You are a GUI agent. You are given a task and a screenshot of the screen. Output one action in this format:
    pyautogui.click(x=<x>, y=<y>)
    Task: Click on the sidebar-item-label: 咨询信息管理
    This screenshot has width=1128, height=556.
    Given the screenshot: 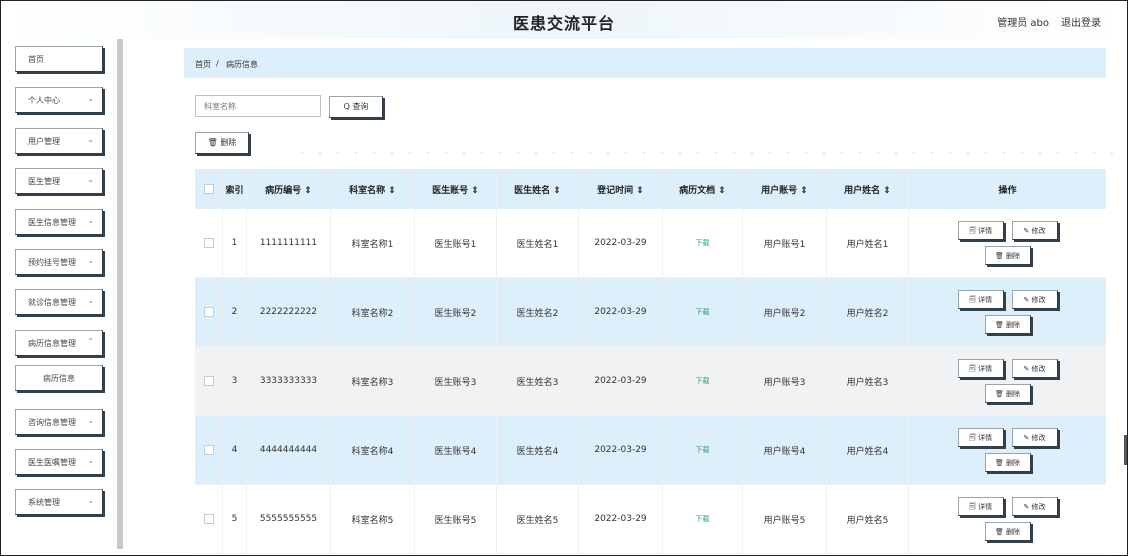 What is the action you would take?
    pyautogui.click(x=52, y=422)
    